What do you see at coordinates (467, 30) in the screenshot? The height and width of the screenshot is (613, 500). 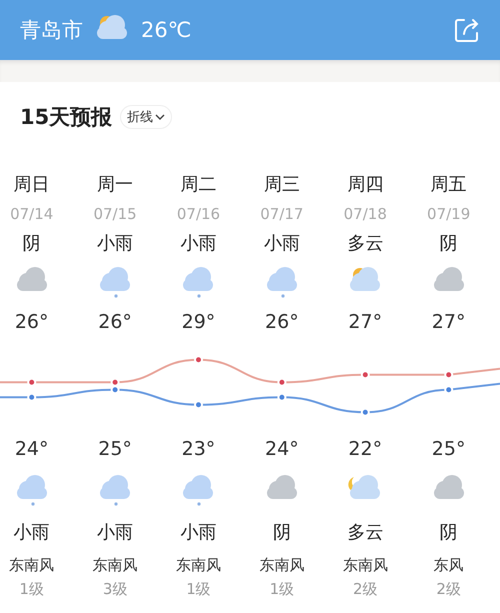 I see `share-icon` at bounding box center [467, 30].